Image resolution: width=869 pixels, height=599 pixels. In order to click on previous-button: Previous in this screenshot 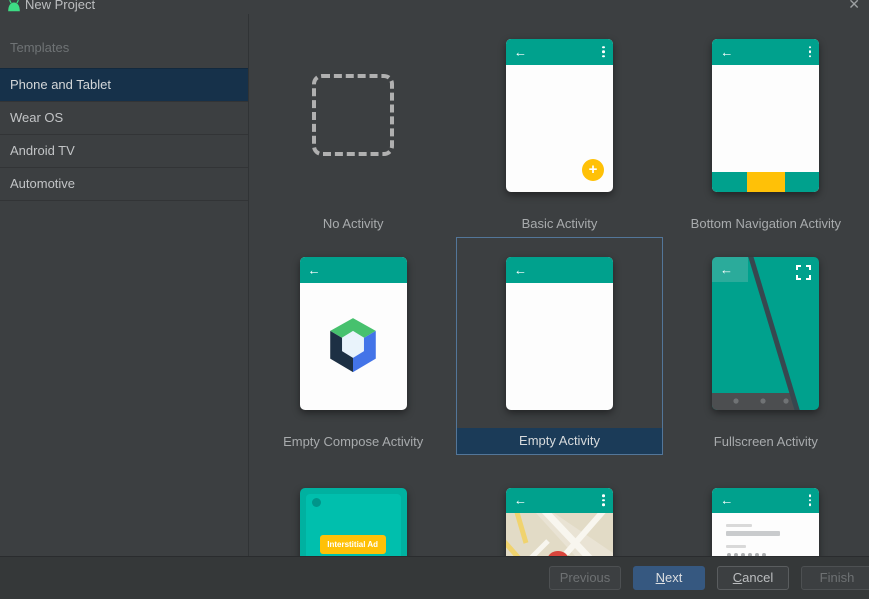, I will do `click(585, 578)`.